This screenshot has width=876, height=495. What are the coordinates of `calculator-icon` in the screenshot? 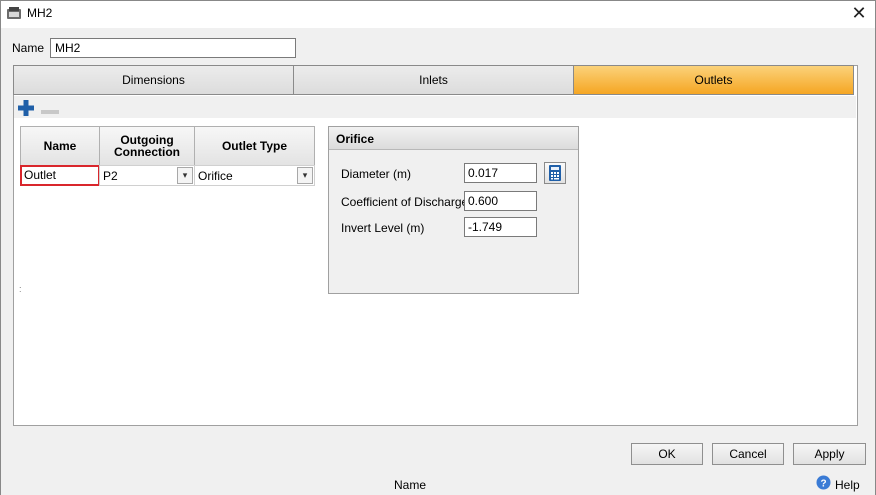 It's located at (555, 173).